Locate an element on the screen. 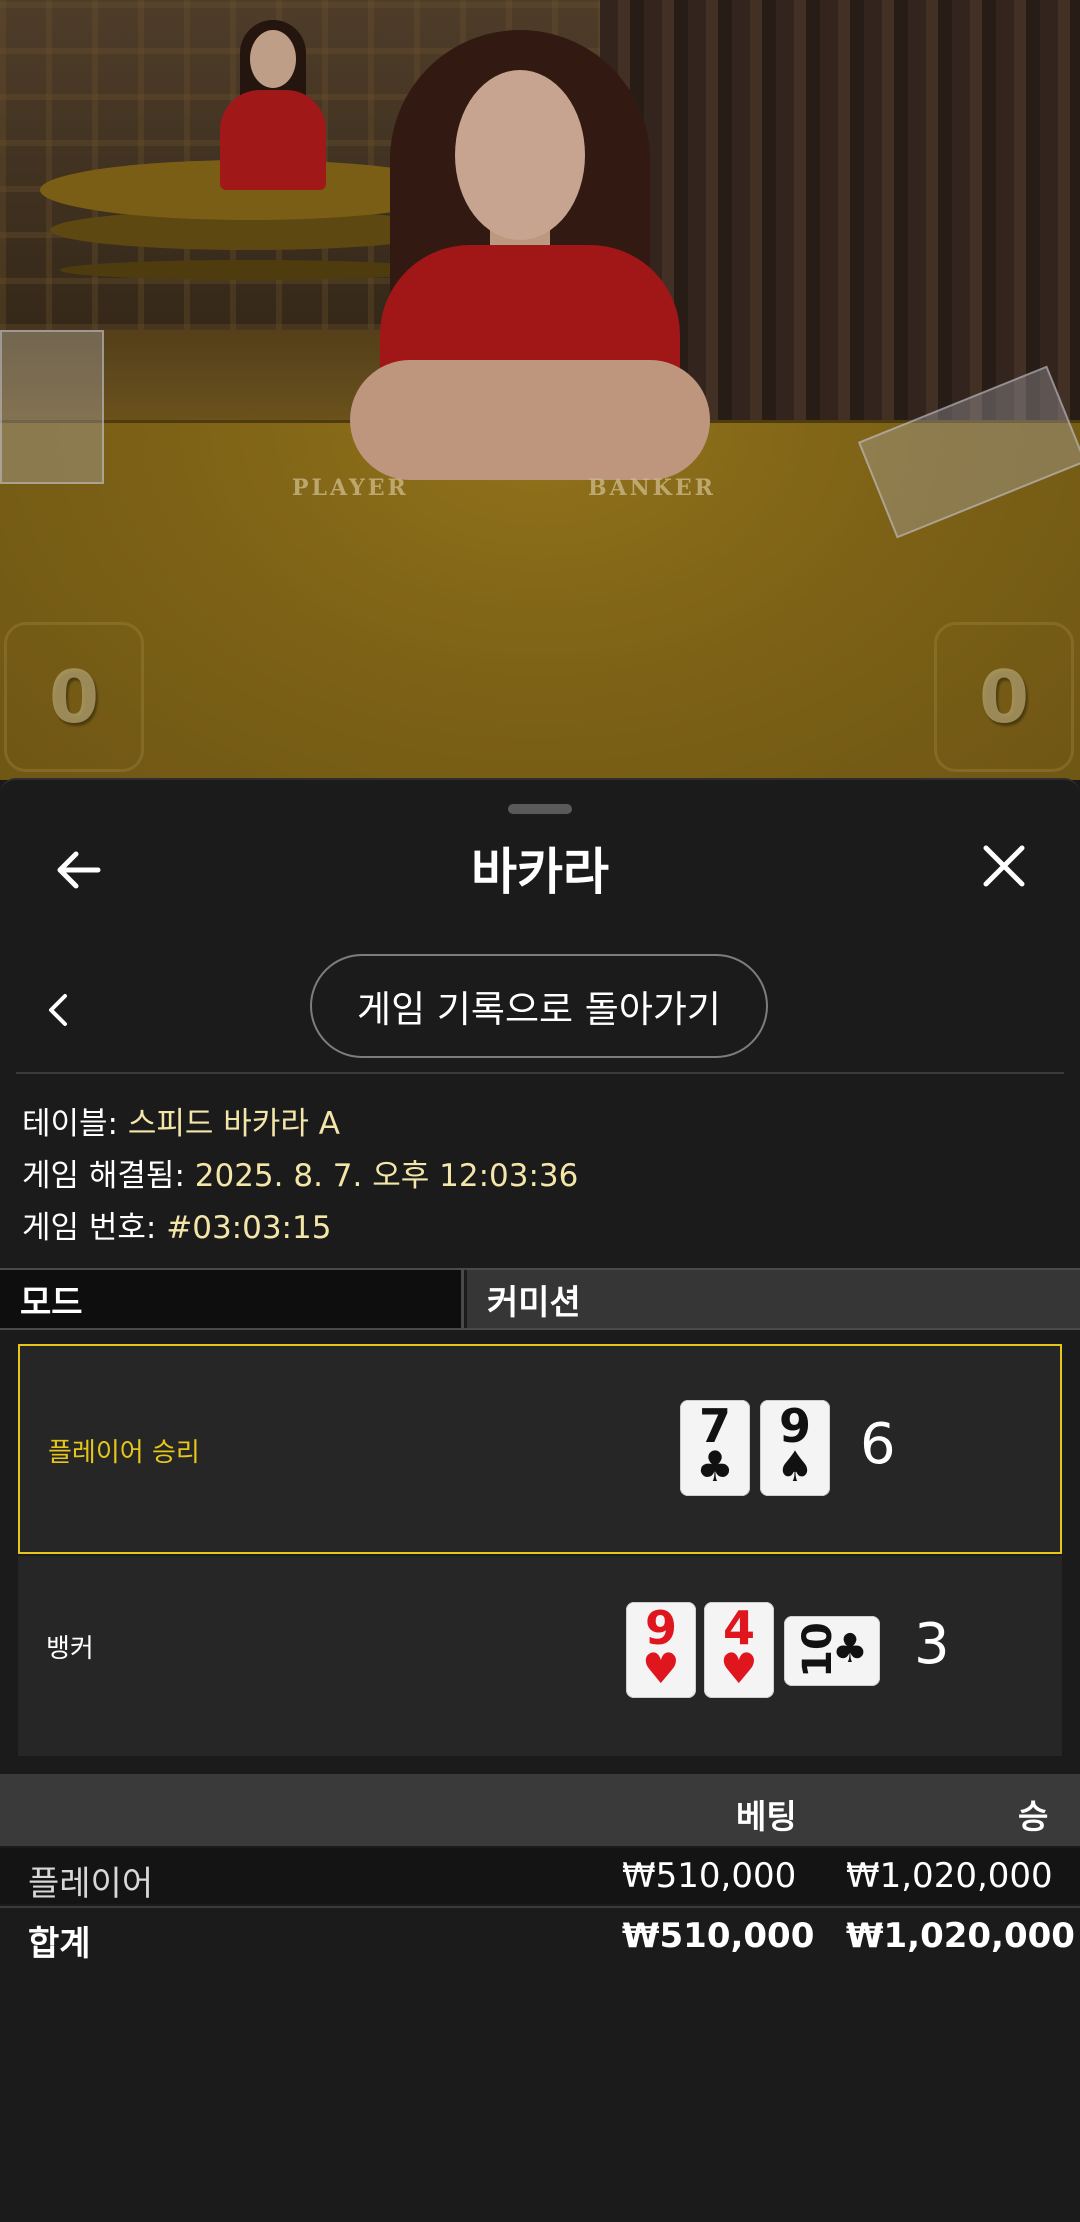  previous-game-button is located at coordinates (58, 1010).